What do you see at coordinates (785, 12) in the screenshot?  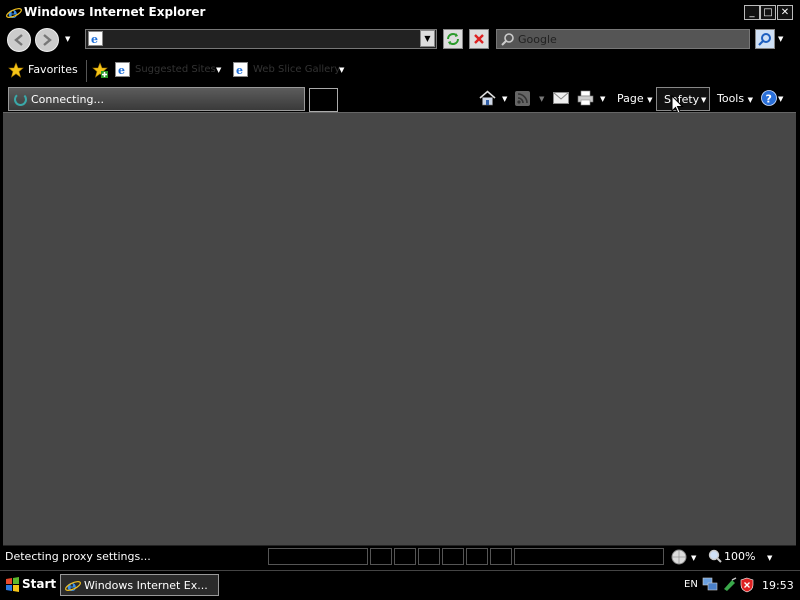 I see `close-button: ✕` at bounding box center [785, 12].